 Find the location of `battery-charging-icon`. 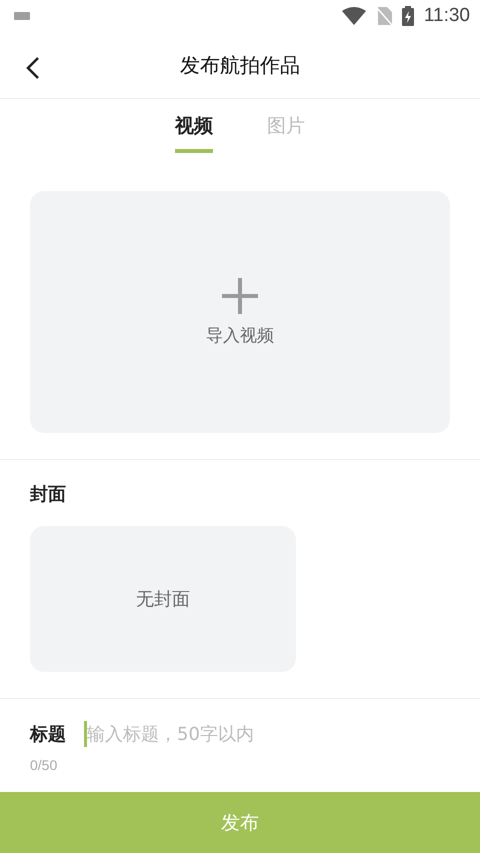

battery-charging-icon is located at coordinates (408, 16).